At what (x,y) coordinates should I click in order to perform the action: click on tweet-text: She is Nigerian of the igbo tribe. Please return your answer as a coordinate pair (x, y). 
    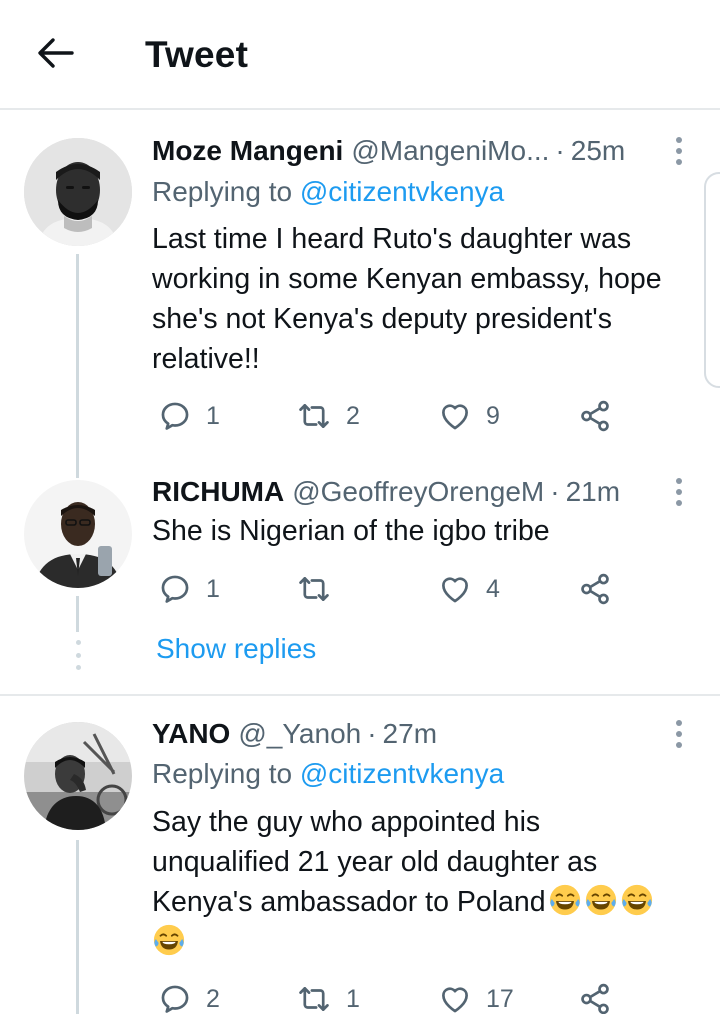
    Looking at the image, I should click on (427, 531).